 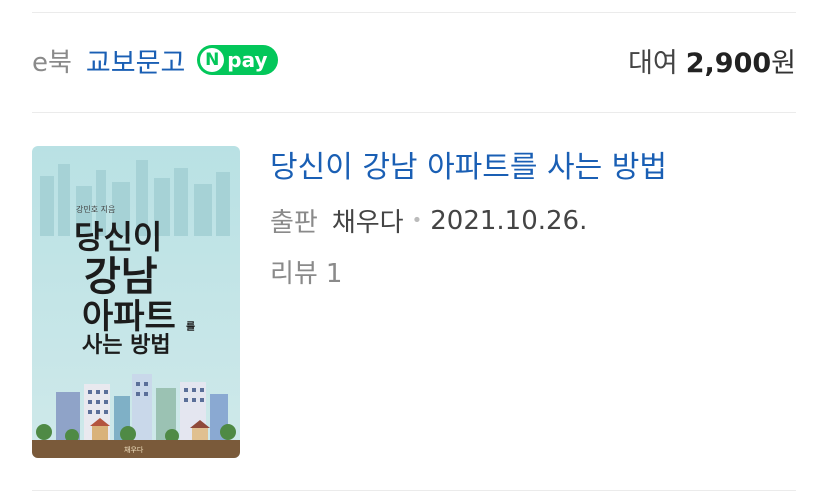 What do you see at coordinates (468, 271) in the screenshot?
I see `review-info: 리뷰 1` at bounding box center [468, 271].